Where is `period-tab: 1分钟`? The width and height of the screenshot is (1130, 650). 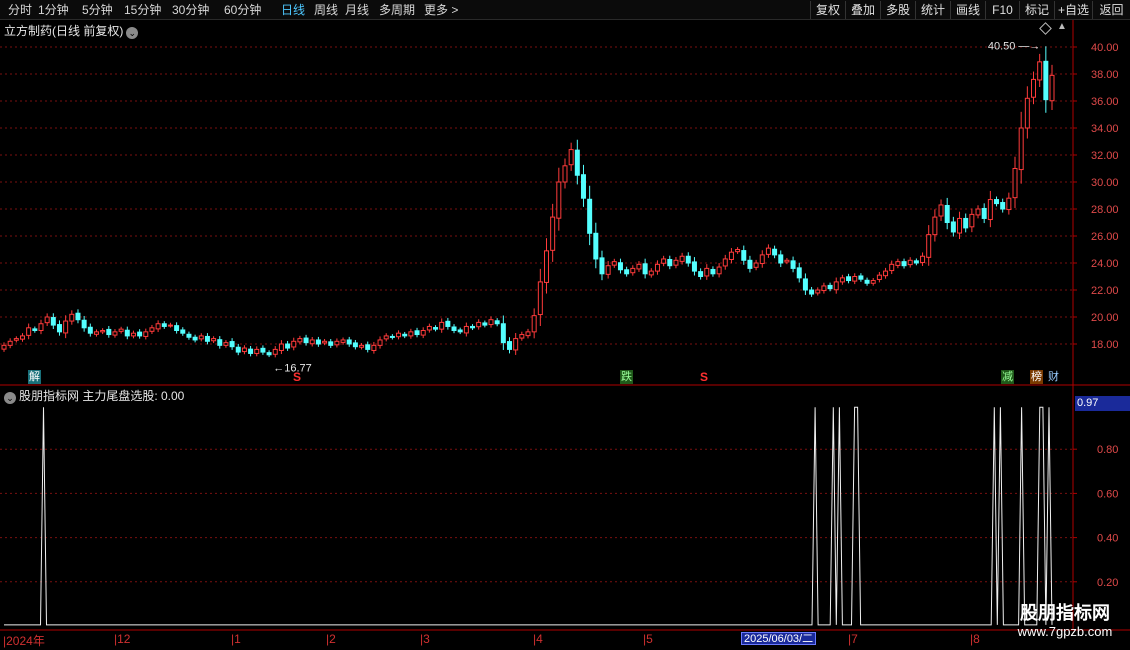
period-tab: 1分钟 is located at coordinates (53, 10).